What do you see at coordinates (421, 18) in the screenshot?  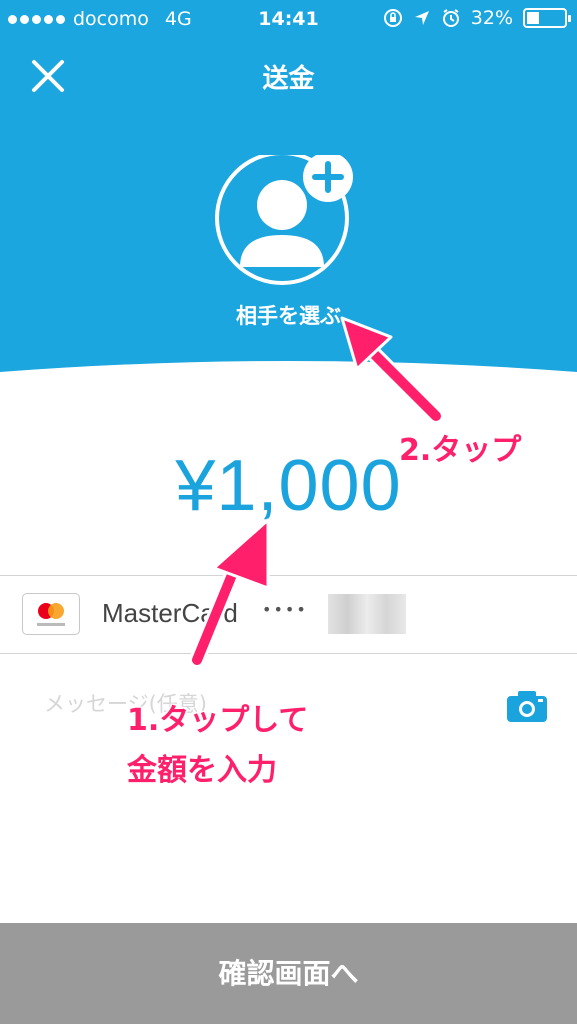 I see `location-icon` at bounding box center [421, 18].